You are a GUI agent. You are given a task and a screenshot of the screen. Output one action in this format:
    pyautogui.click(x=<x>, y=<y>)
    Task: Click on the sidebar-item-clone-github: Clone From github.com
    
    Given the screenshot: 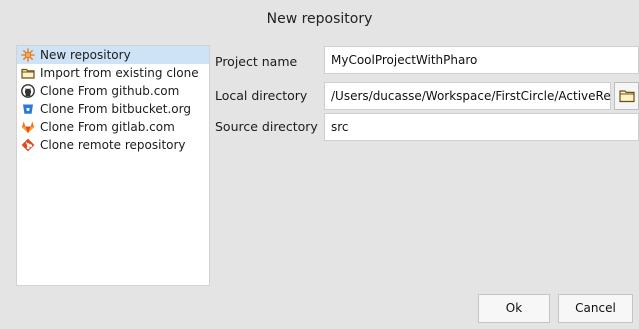 What is the action you would take?
    pyautogui.click(x=113, y=91)
    